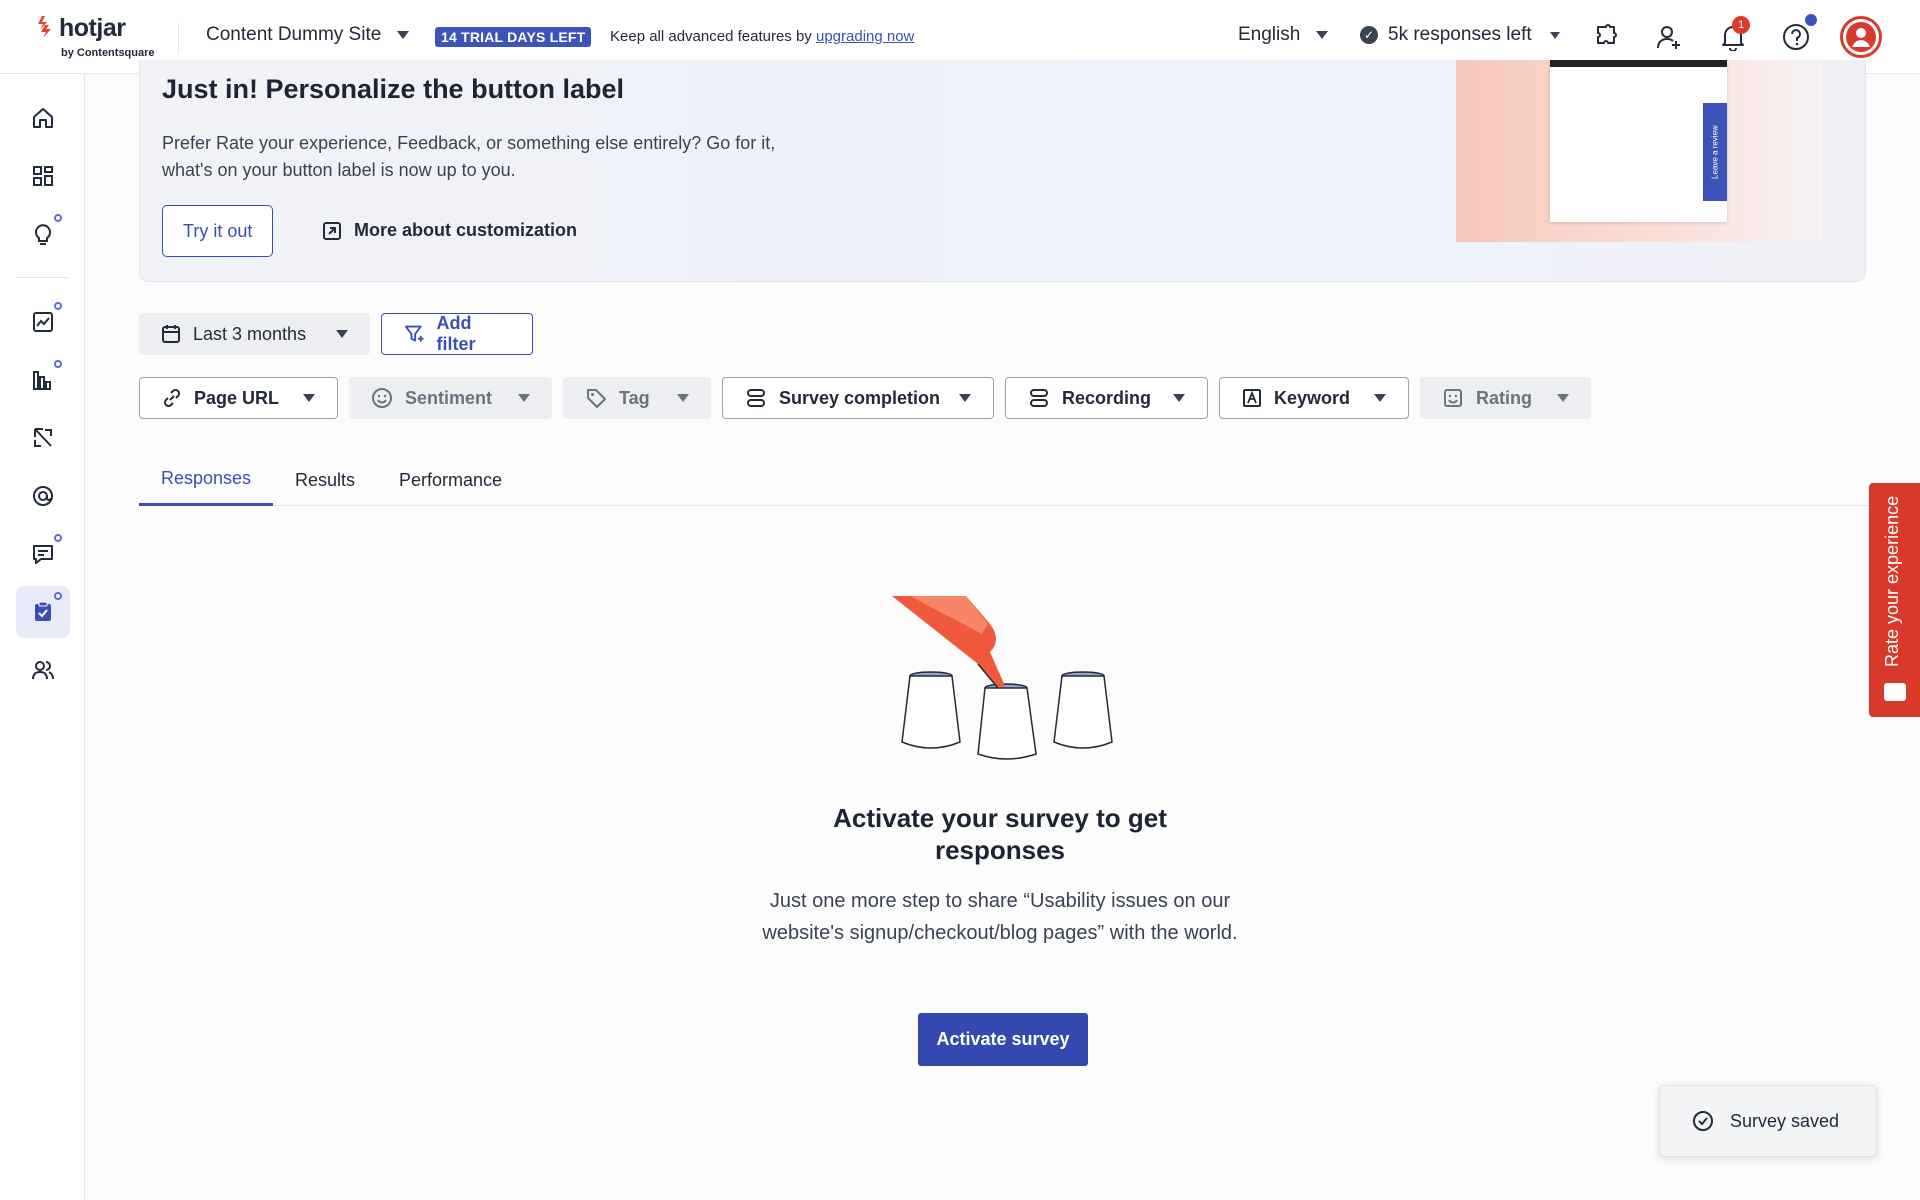 Image resolution: width=1920 pixels, height=1200 pixels. I want to click on sentiment-label: Sentiment, so click(449, 397).